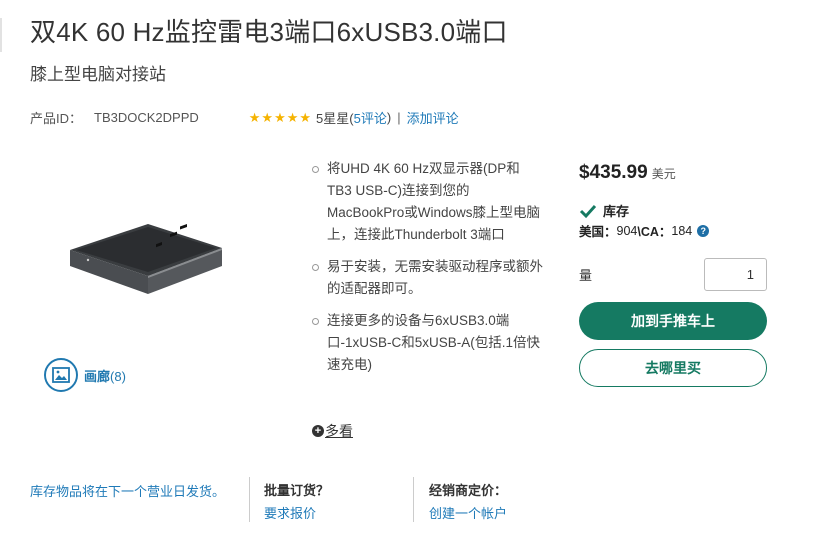 This screenshot has height=545, width=833. I want to click on gallery-button: 画廊(8), so click(85, 375).